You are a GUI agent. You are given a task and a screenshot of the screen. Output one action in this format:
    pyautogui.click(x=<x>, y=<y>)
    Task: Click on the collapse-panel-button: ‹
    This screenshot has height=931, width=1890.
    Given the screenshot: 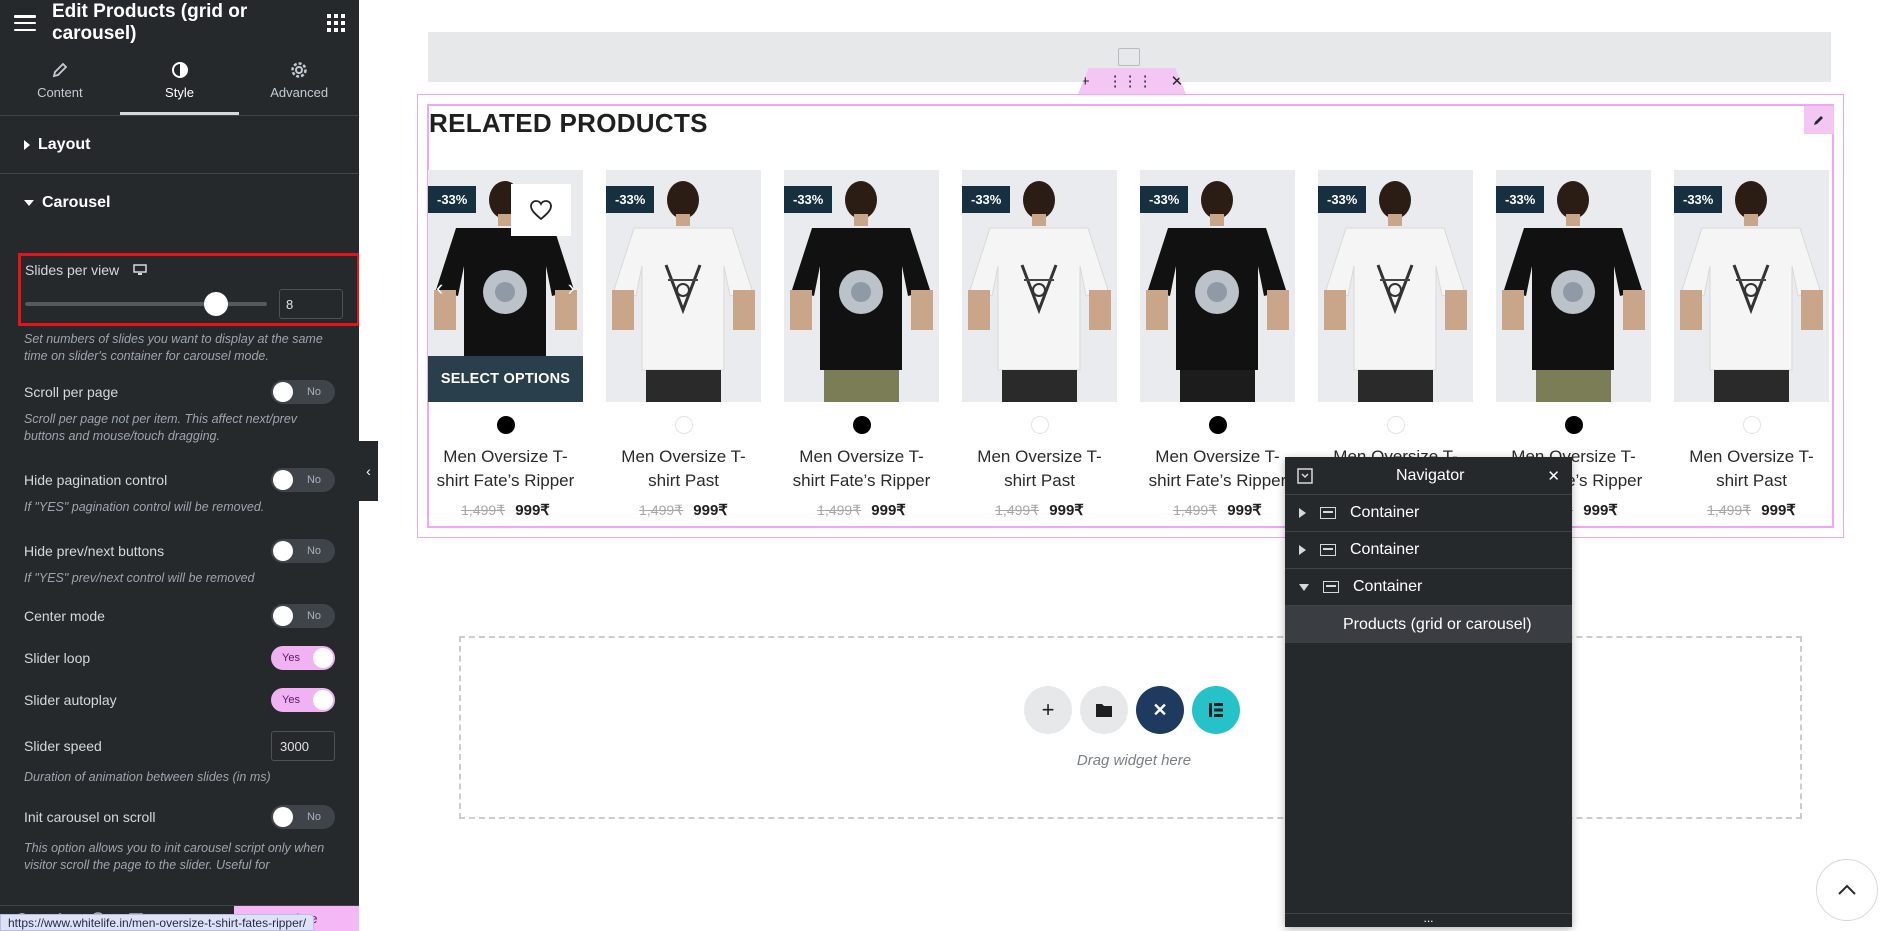 What is the action you would take?
    pyautogui.click(x=368, y=471)
    